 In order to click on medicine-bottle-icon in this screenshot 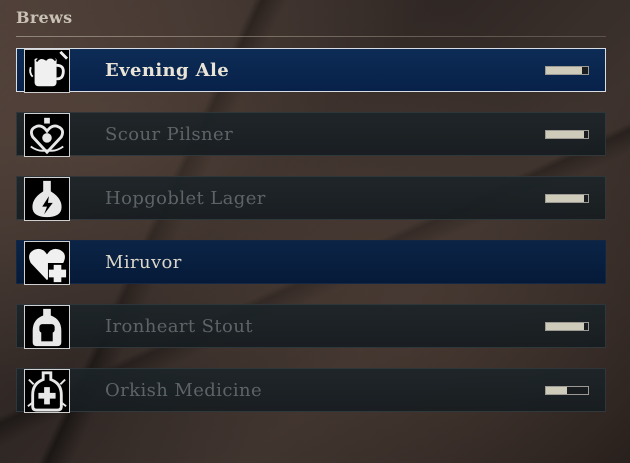, I will do `click(47, 391)`.